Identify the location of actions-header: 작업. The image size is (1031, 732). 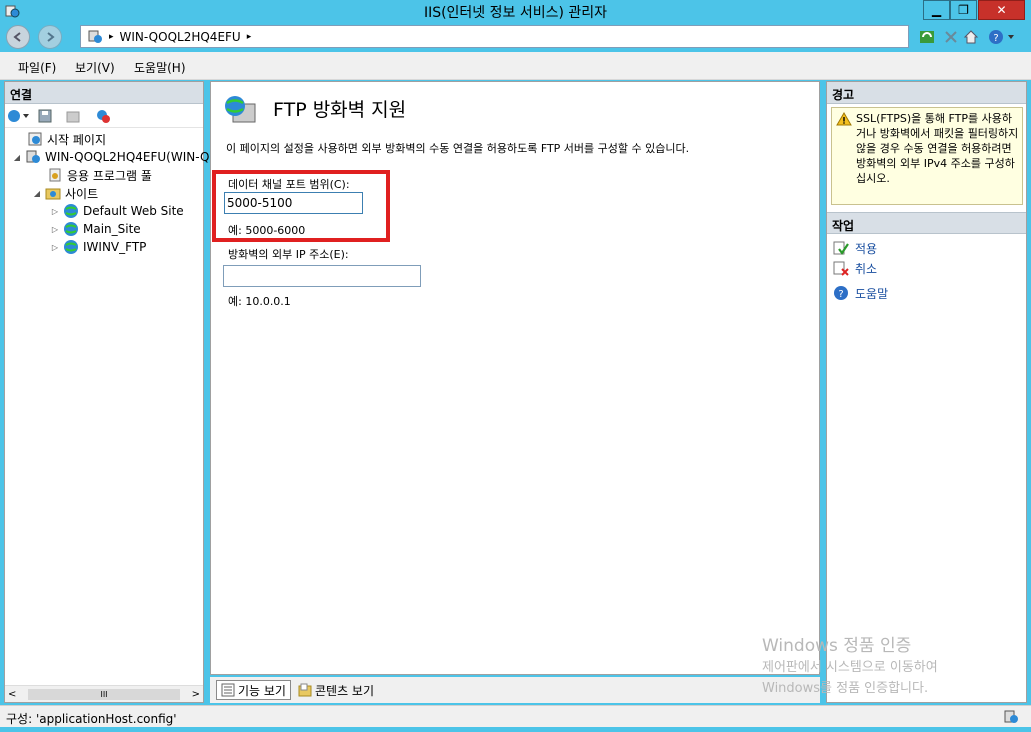
(926, 223).